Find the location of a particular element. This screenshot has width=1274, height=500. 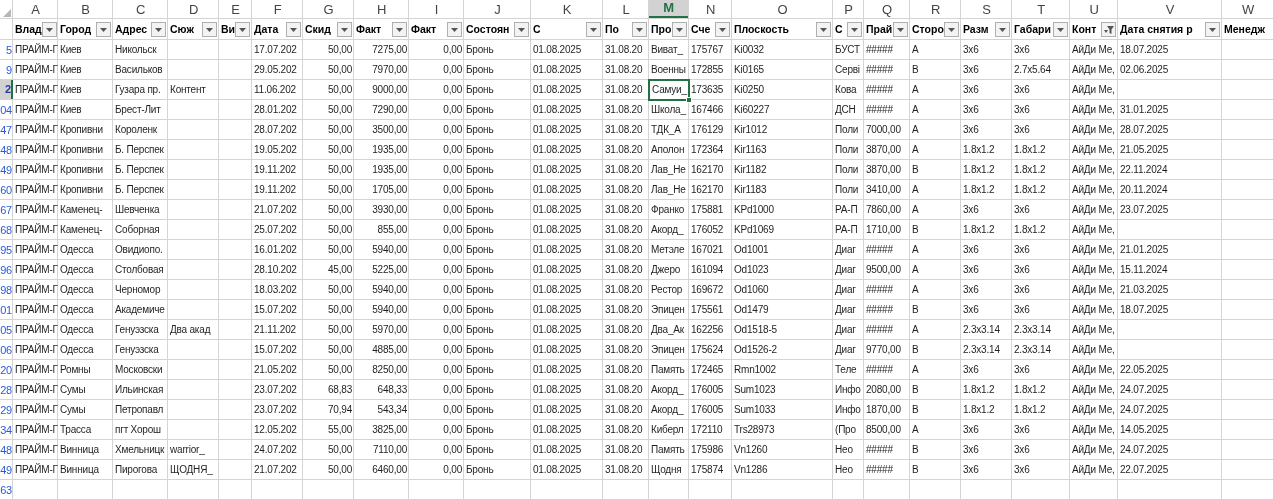

column-header: O is located at coordinates (782, 9).